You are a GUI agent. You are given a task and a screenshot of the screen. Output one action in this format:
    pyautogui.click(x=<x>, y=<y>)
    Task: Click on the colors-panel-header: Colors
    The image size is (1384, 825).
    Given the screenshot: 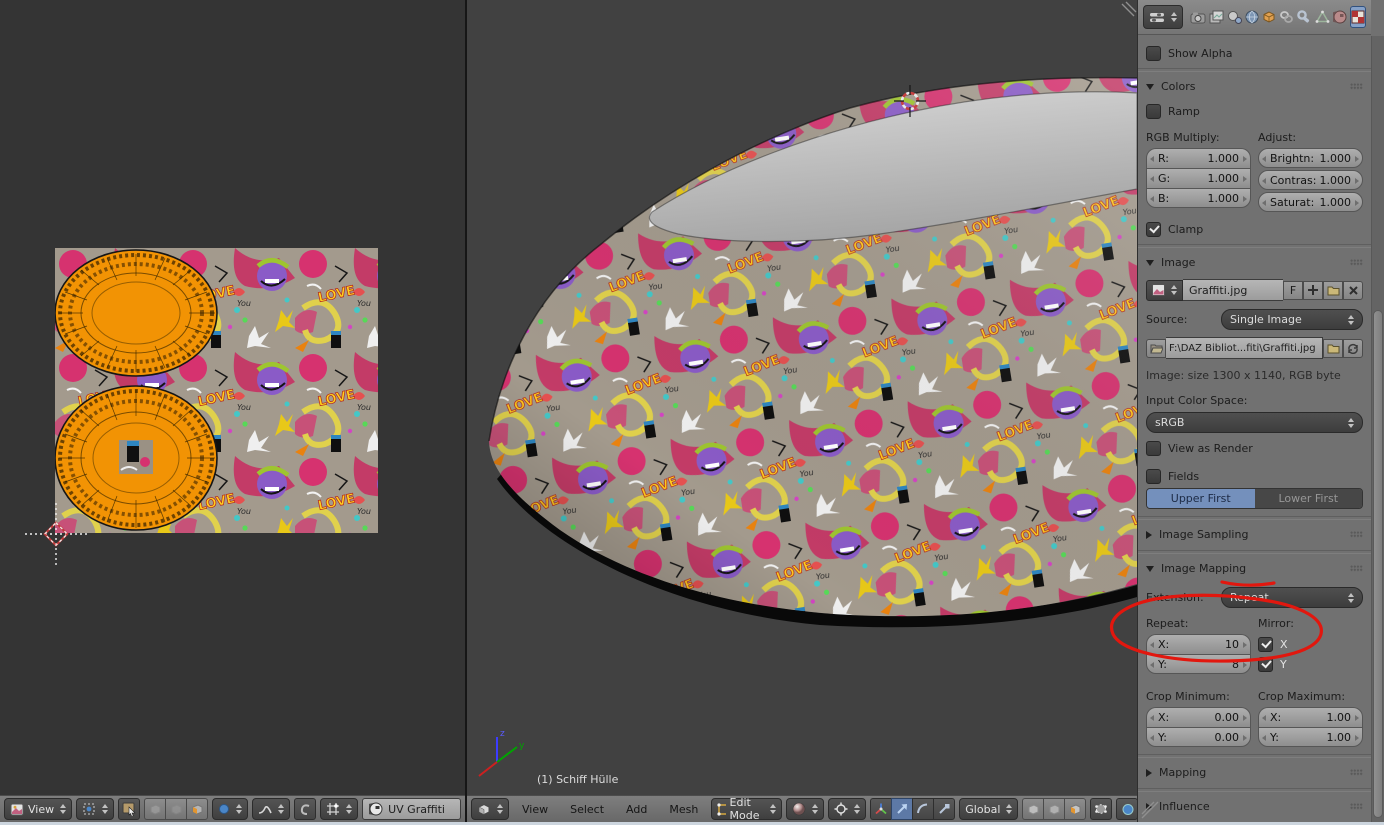 What is the action you would take?
    pyautogui.click(x=1254, y=86)
    